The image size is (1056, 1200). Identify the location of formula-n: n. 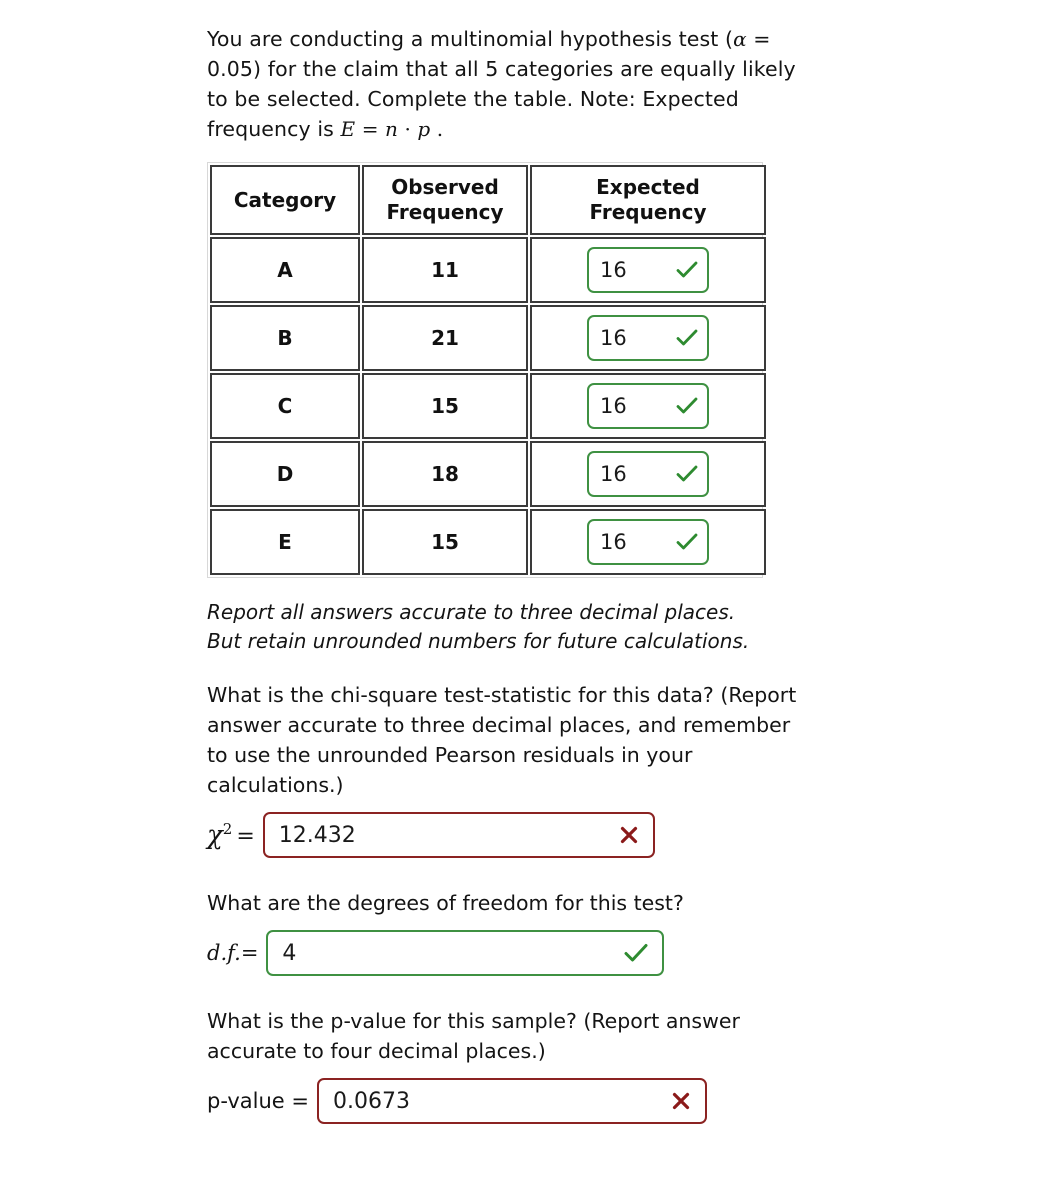
(391, 129).